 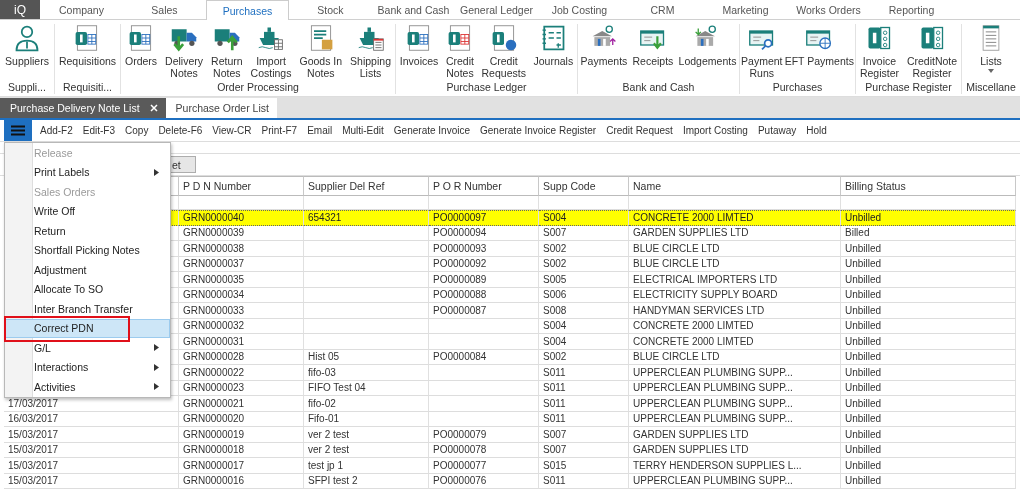 I want to click on ribbon-button: Invoices, so click(x=419, y=52).